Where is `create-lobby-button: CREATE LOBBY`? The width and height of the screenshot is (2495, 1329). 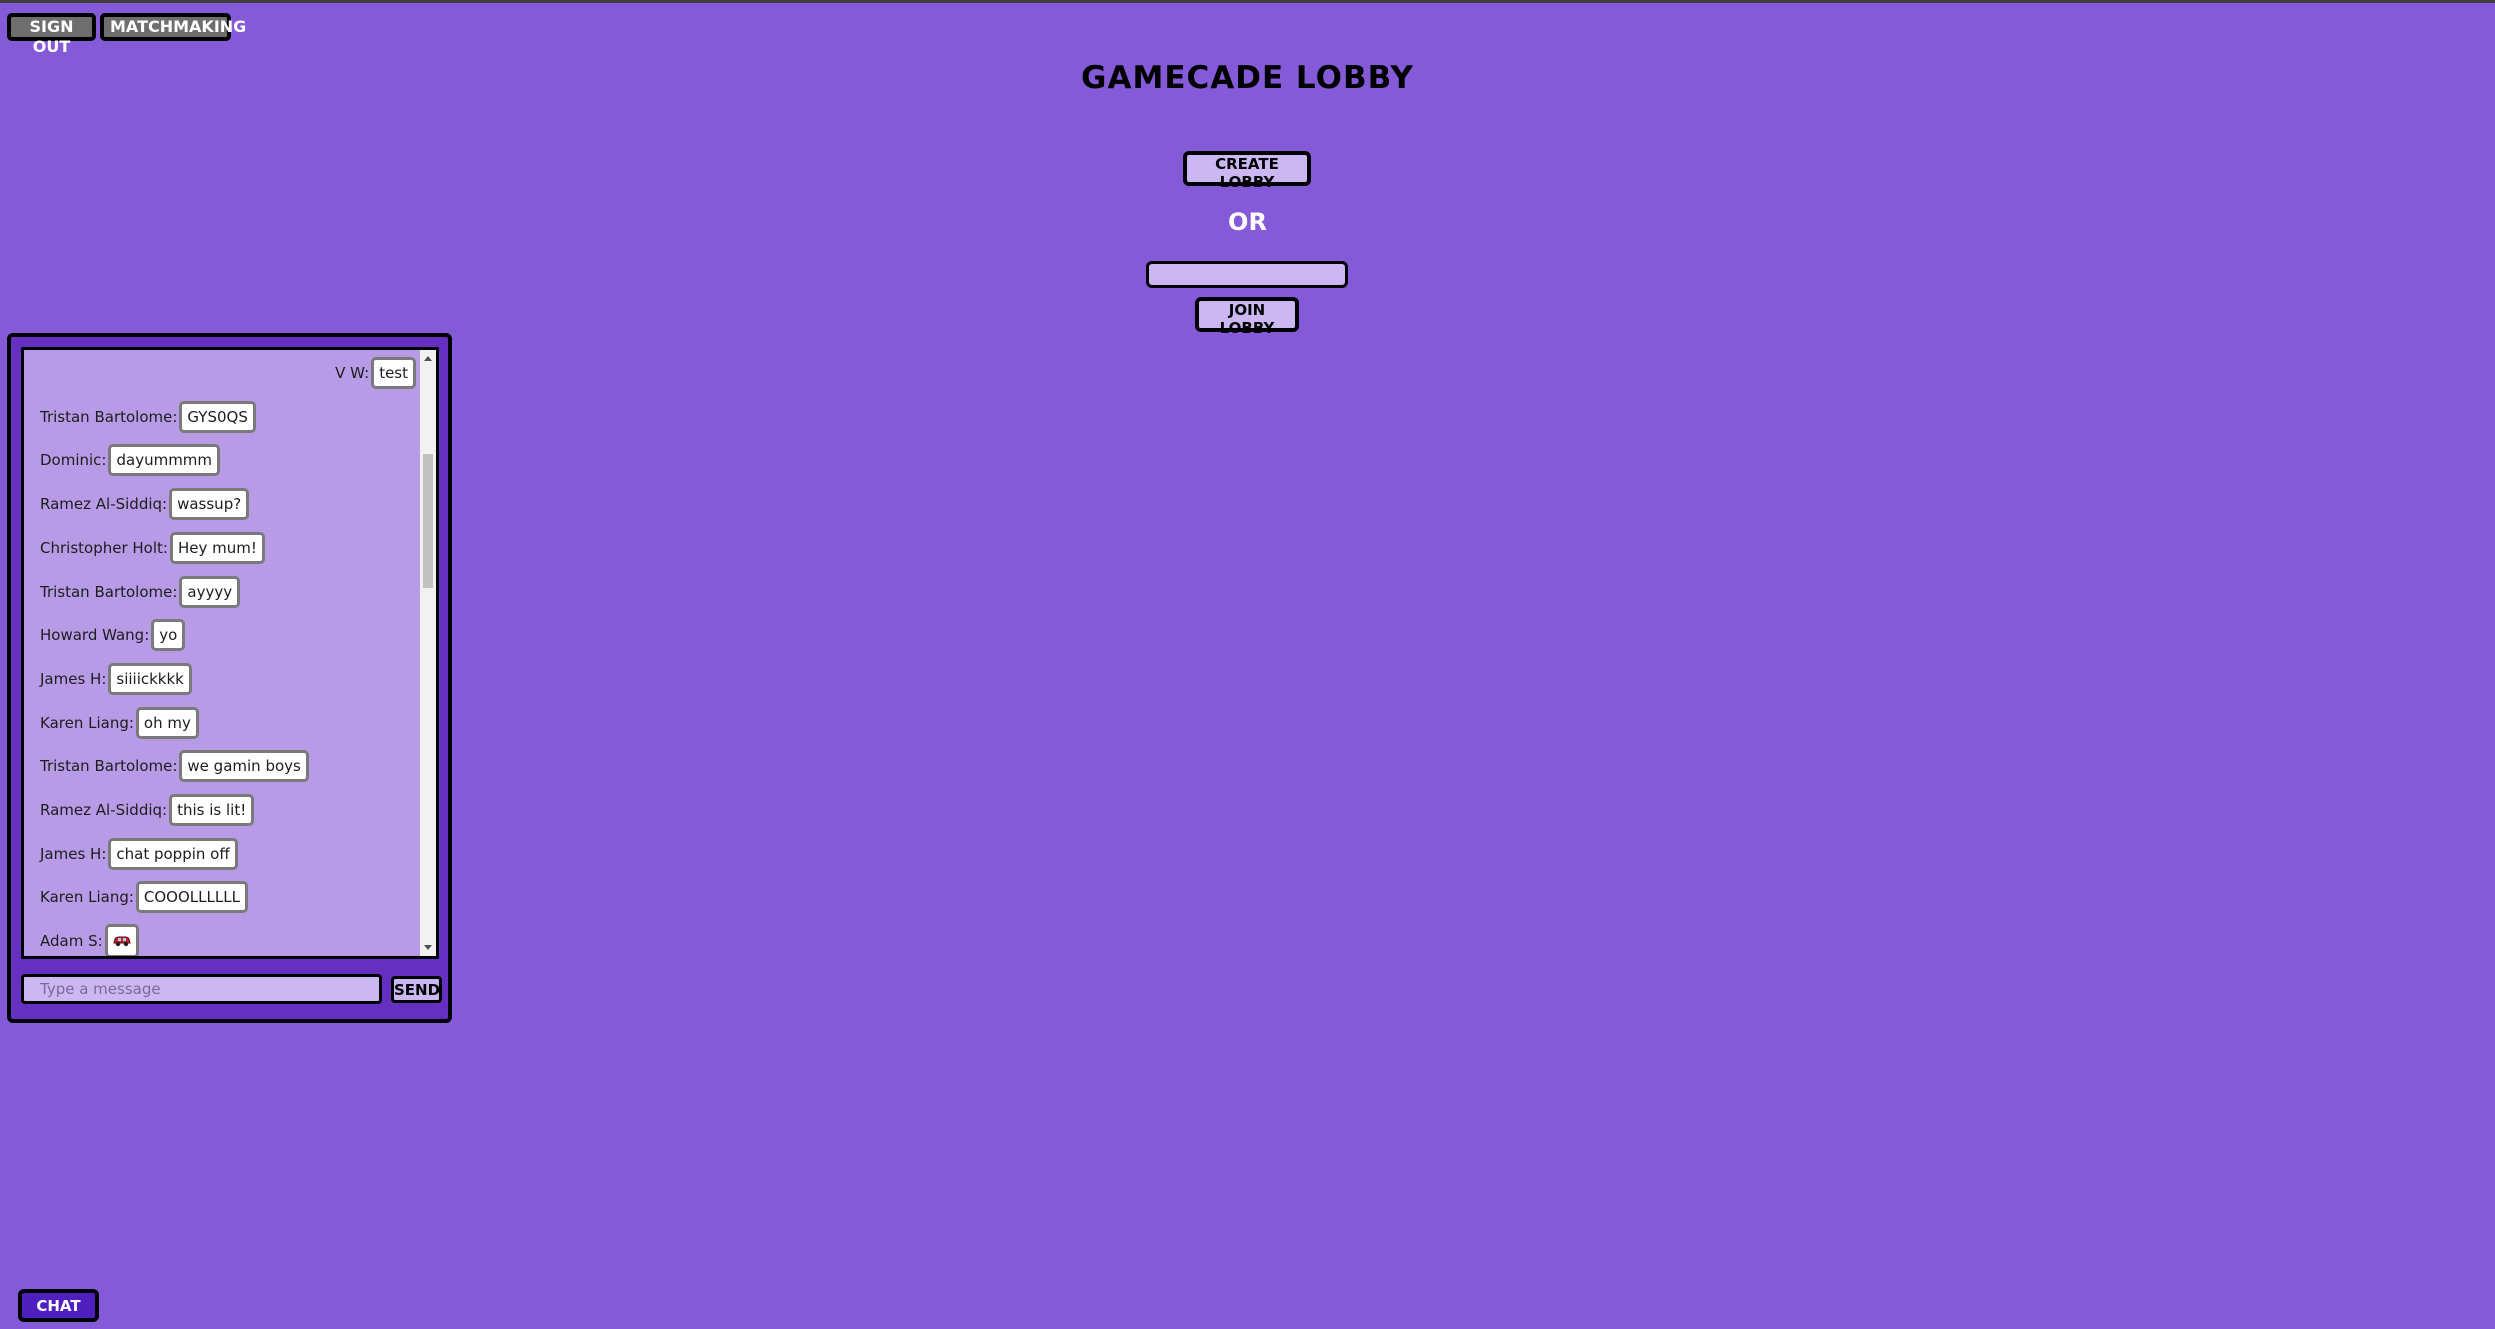
create-lobby-button: CREATE LOBBY is located at coordinates (1247, 171).